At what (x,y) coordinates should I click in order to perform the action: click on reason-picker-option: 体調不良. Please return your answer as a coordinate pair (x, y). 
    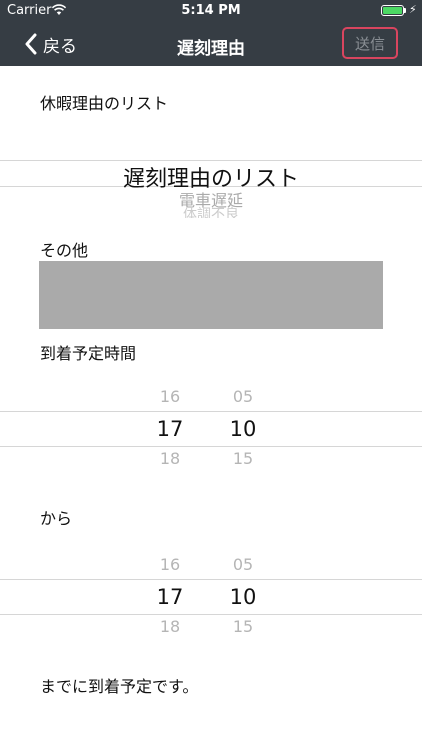
    Looking at the image, I should click on (211, 211).